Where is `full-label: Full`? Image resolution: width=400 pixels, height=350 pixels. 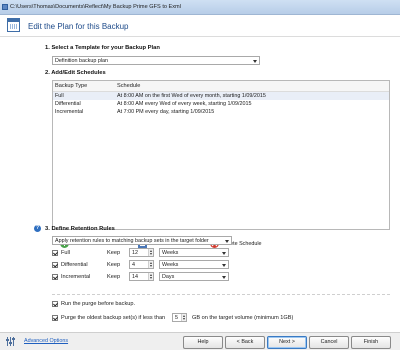 full-label: Full is located at coordinates (66, 253).